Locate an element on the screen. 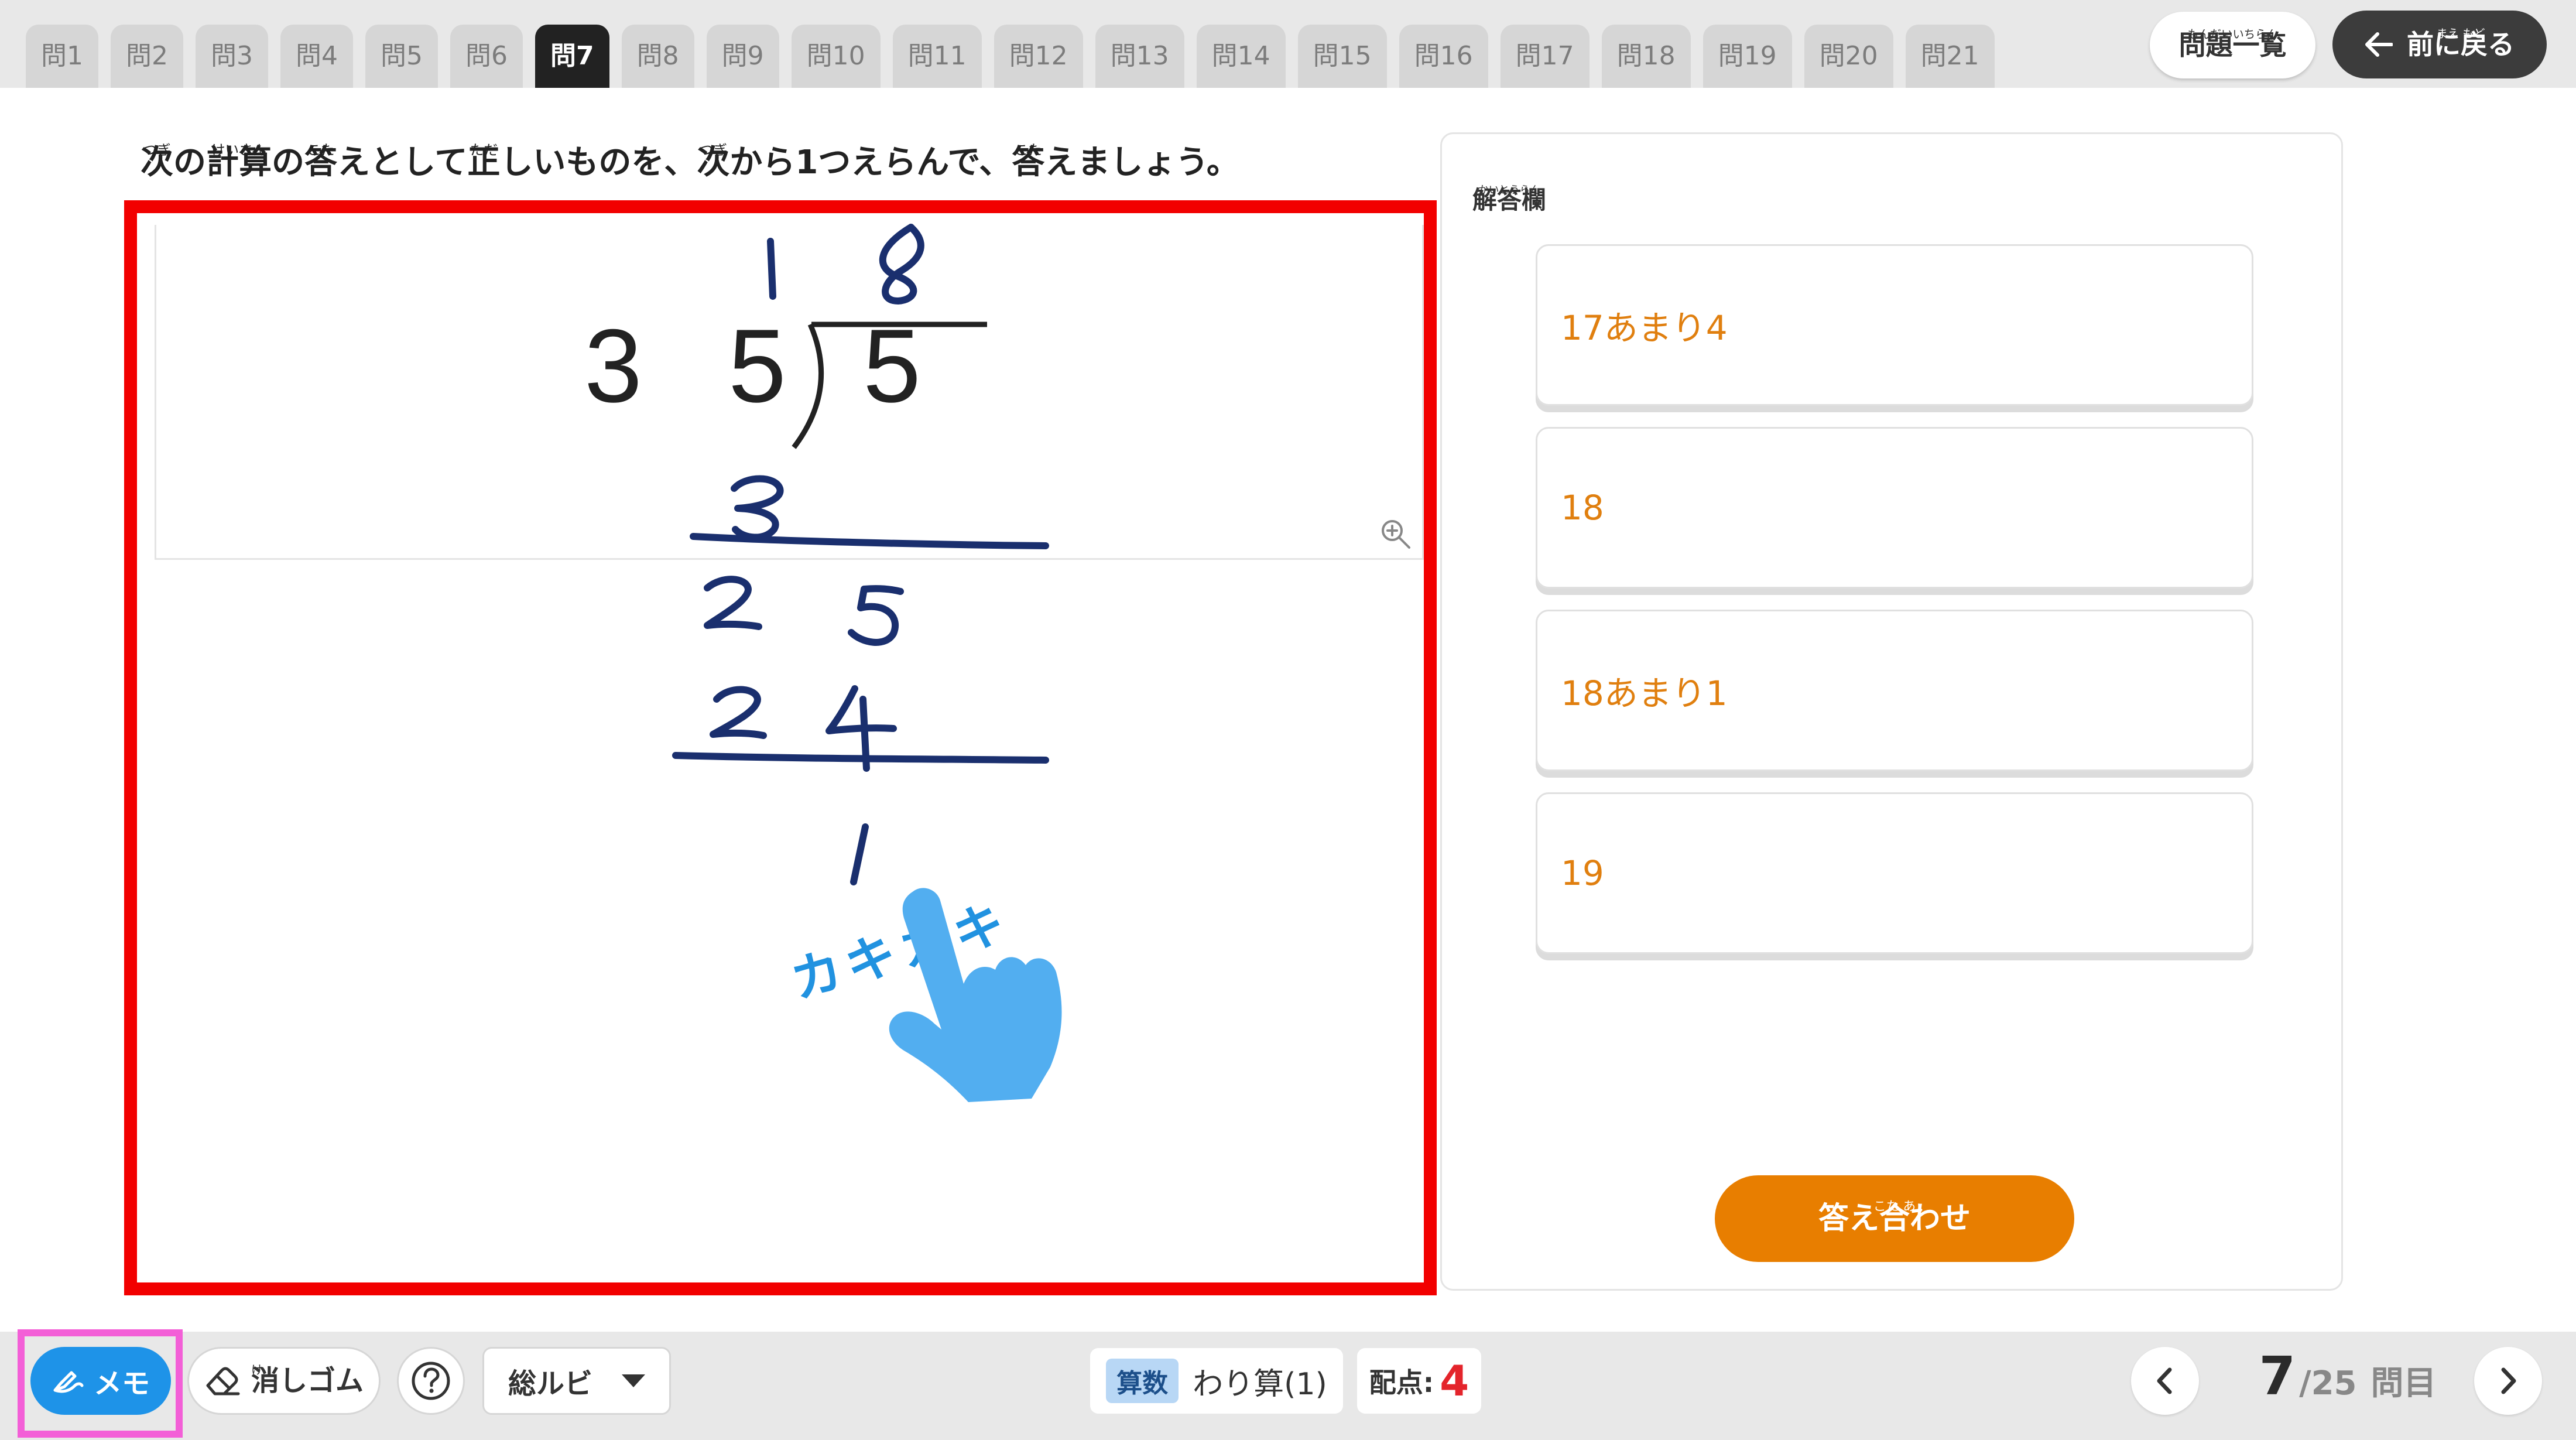 The image size is (2576, 1440). subject-badge: 算数 is located at coordinates (1142, 1381).